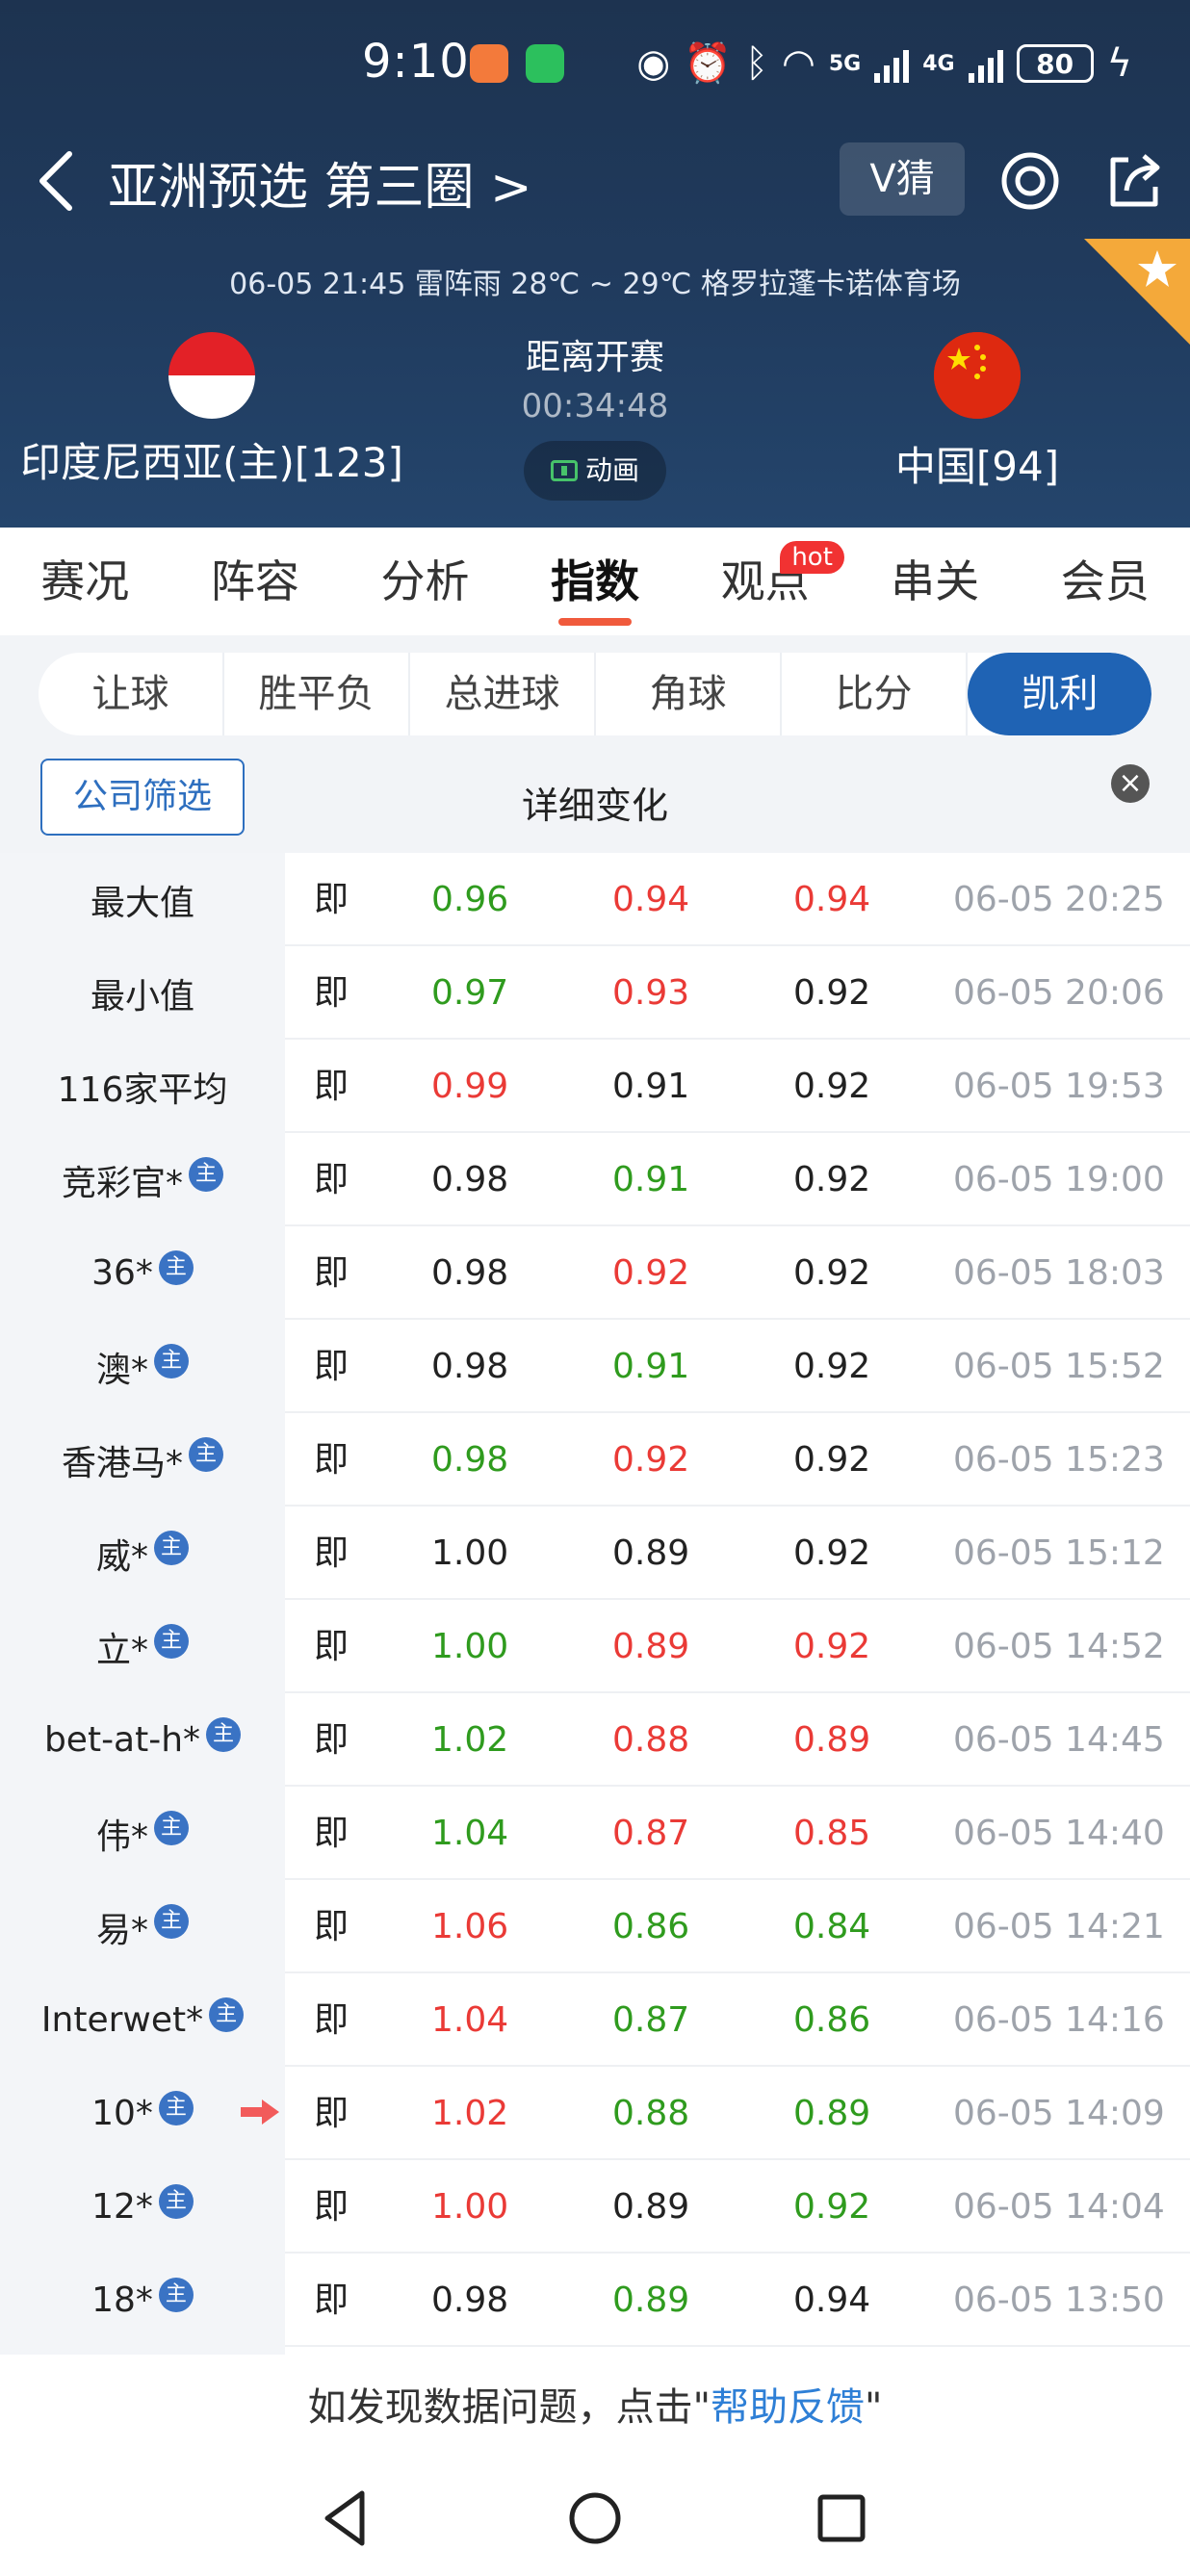 Image resolution: width=1190 pixels, height=2576 pixels. Describe the element at coordinates (143, 1273) in the screenshot. I see `company-cell: 36* 主` at that location.